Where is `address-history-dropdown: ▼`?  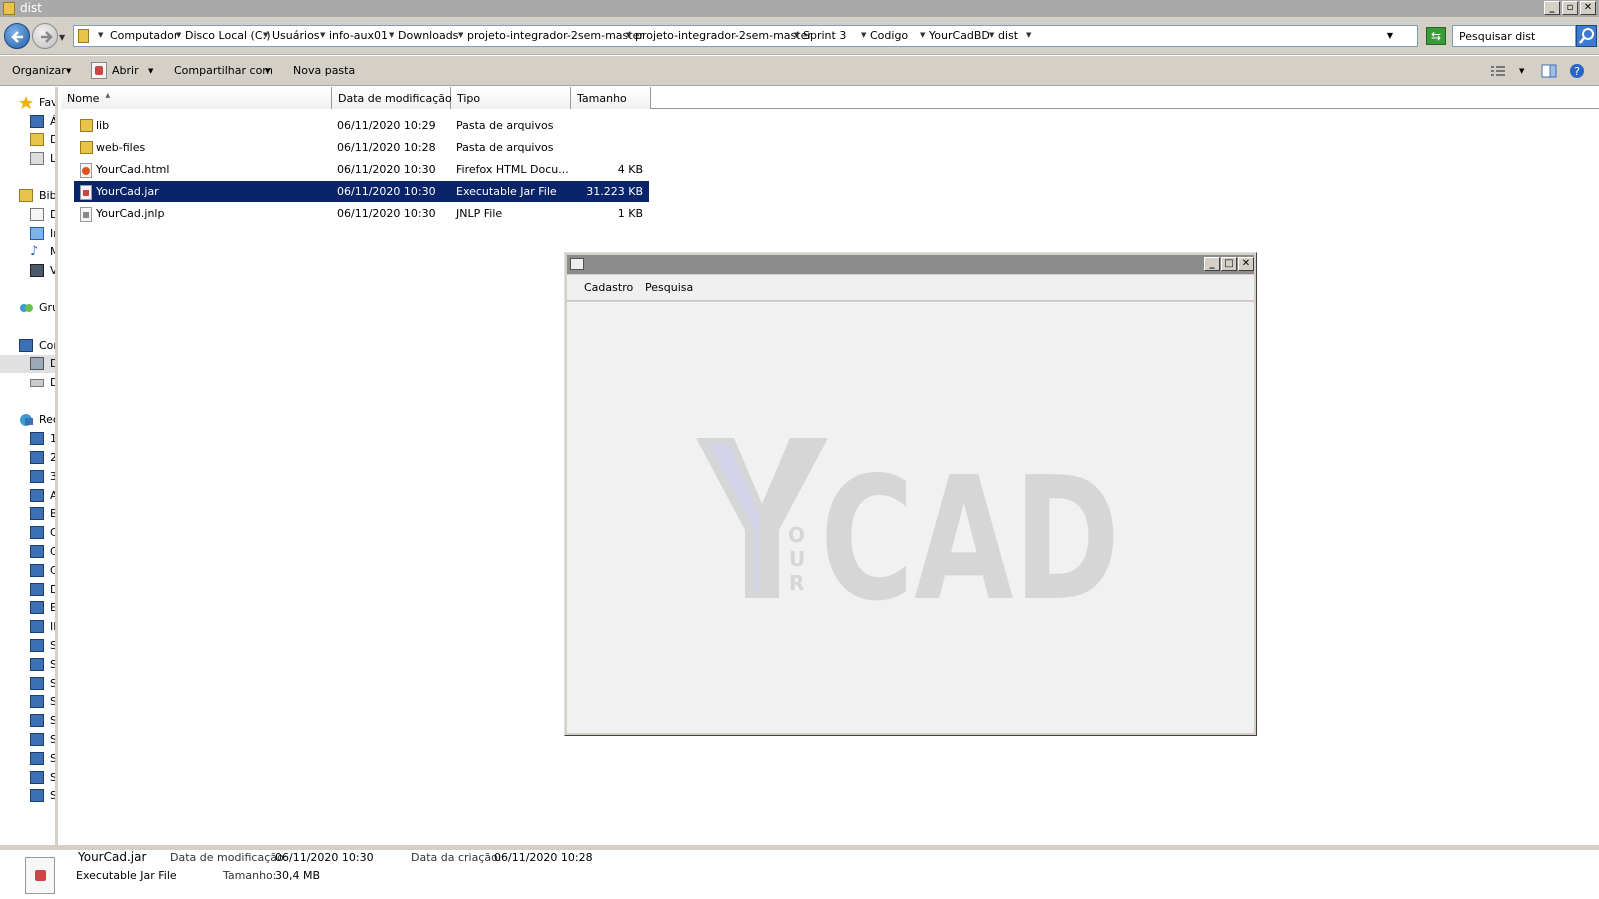 address-history-dropdown: ▼ is located at coordinates (1390, 35).